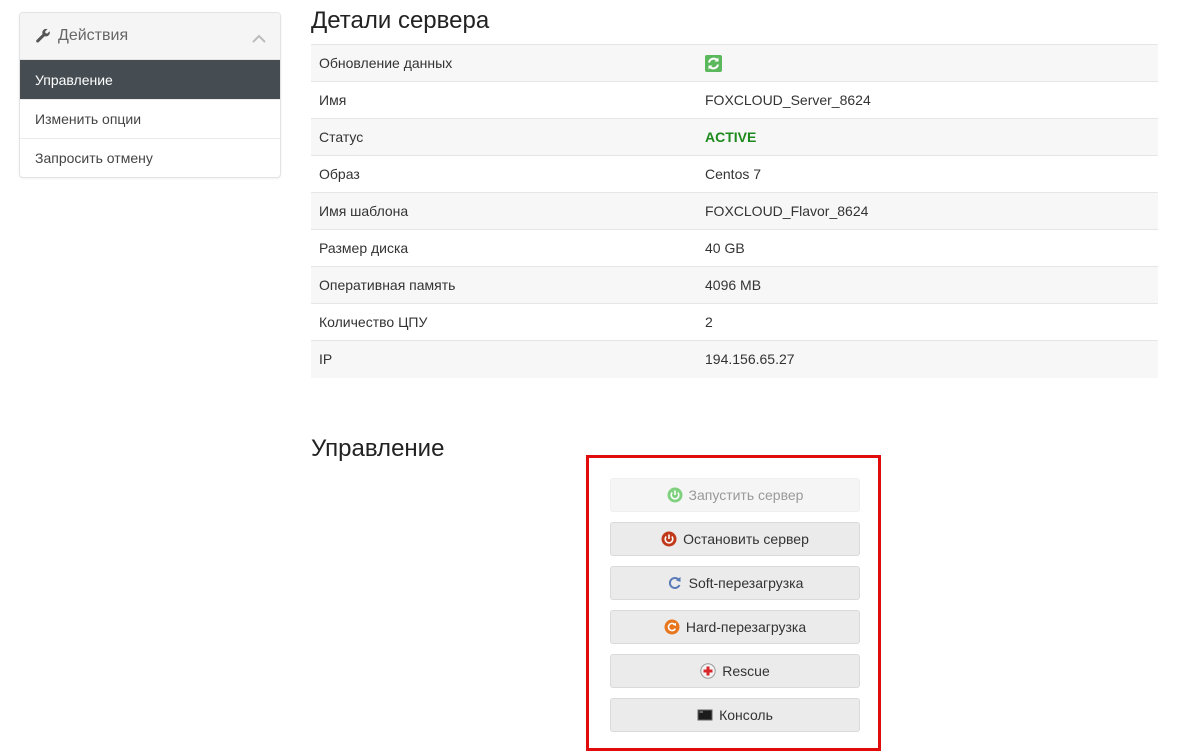  I want to click on table-row: Статус ACTIVE, so click(734, 137).